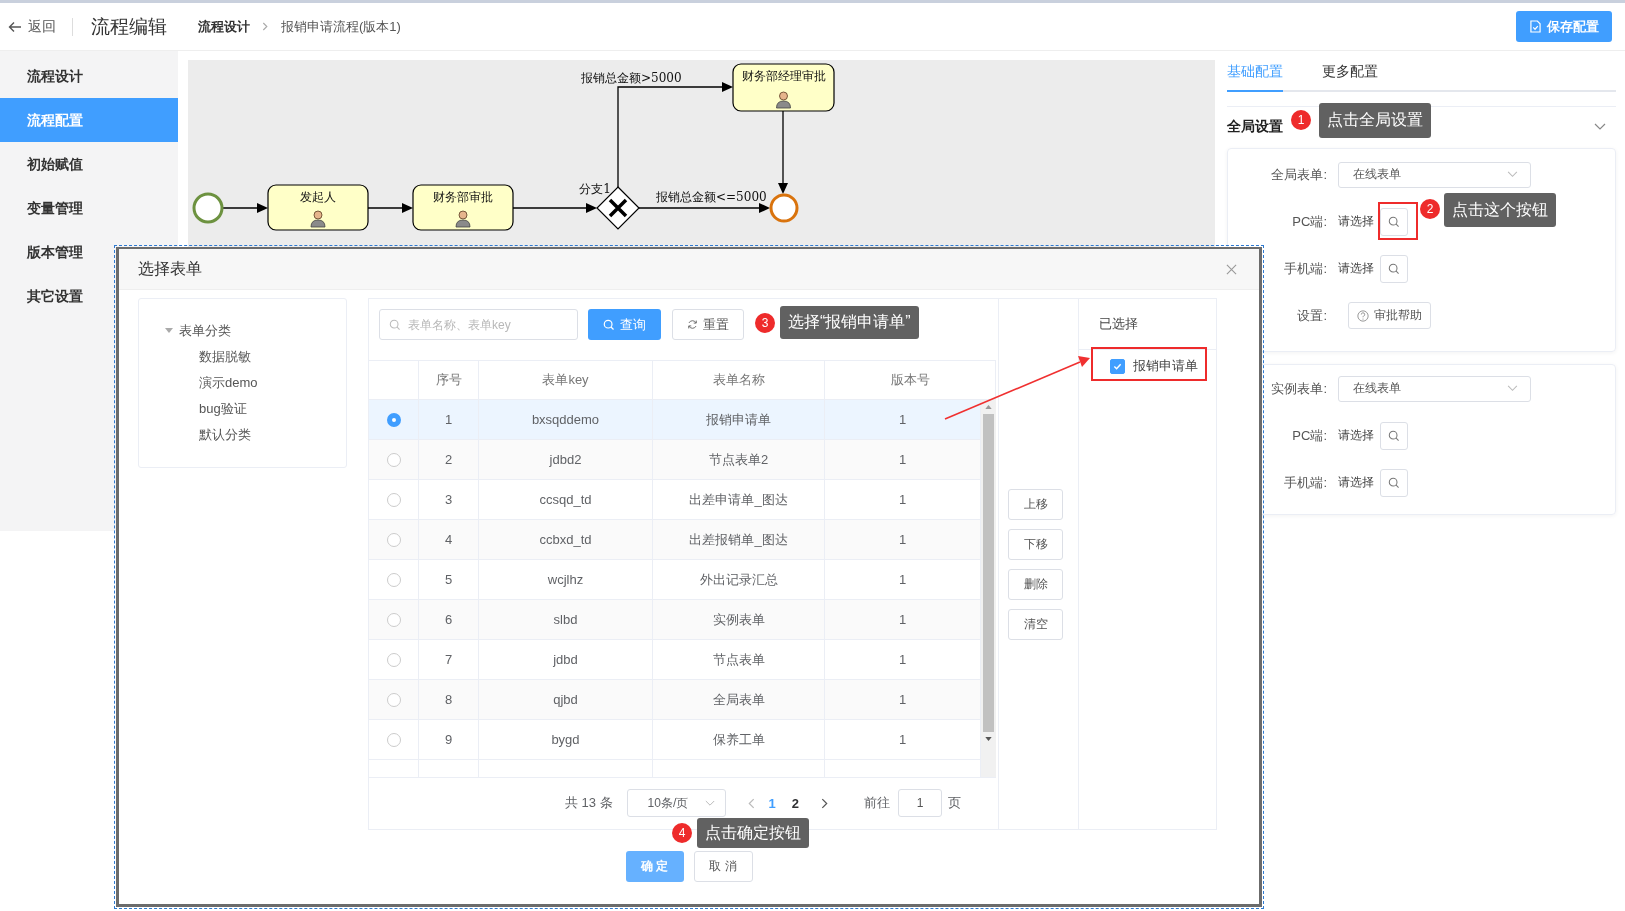  I want to click on table-cell: 3, so click(448, 499).